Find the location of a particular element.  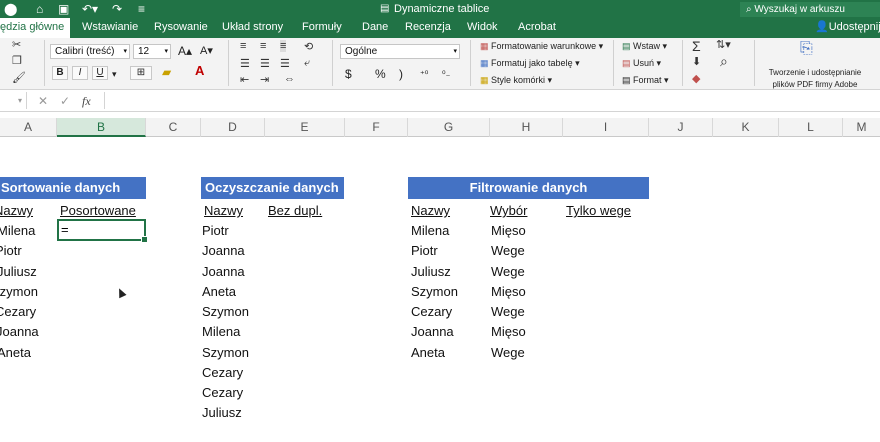

delete-cells-button: ▤ Usuń ▾ is located at coordinates (641, 63).